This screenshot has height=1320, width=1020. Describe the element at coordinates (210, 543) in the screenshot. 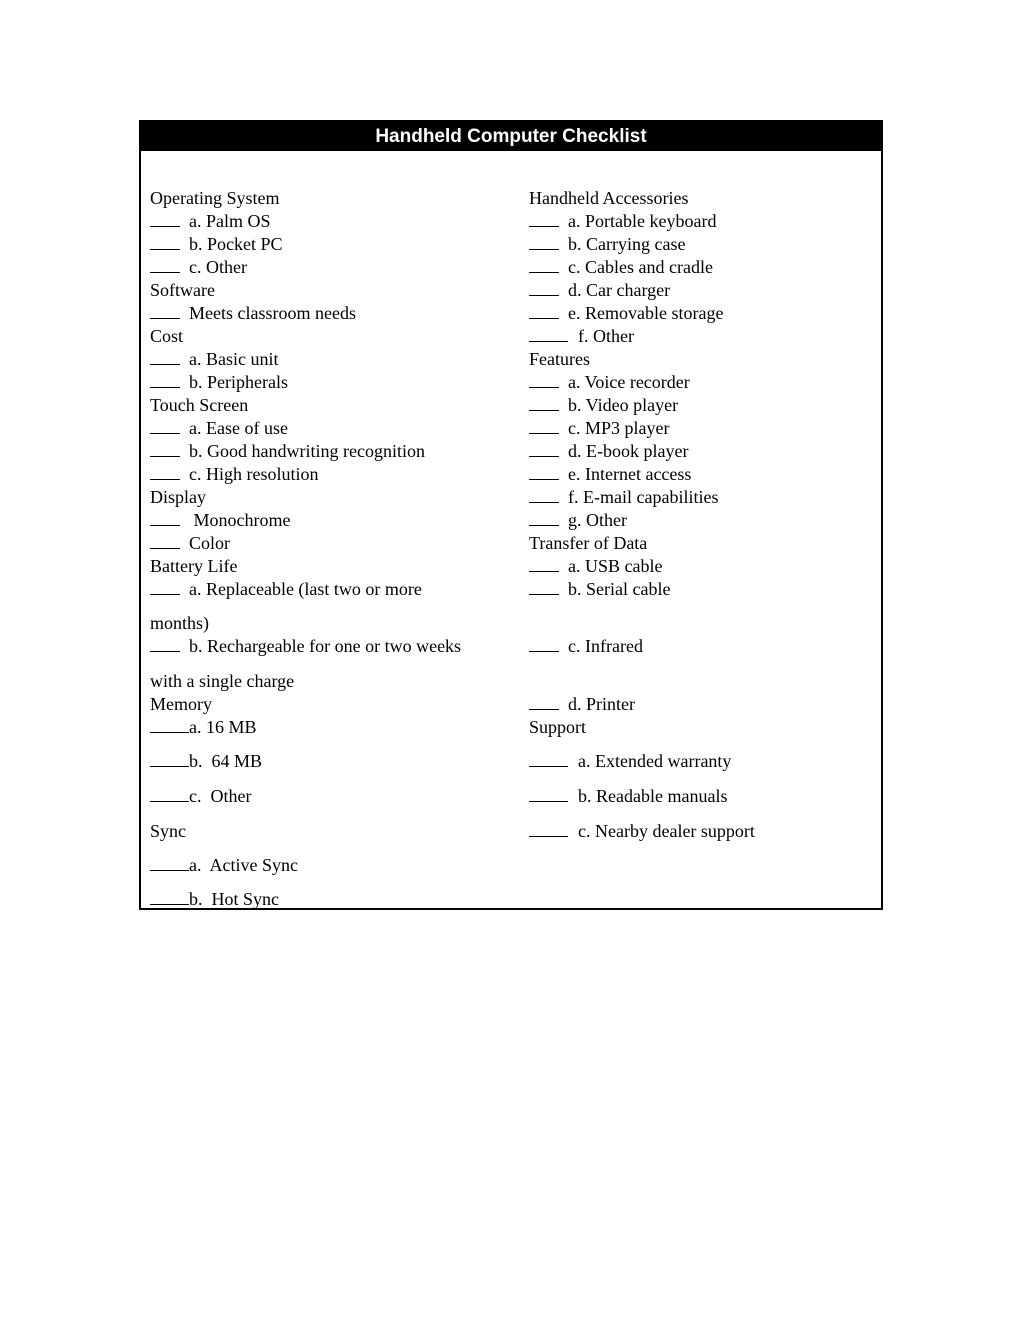

I see `item-label: Color` at that location.